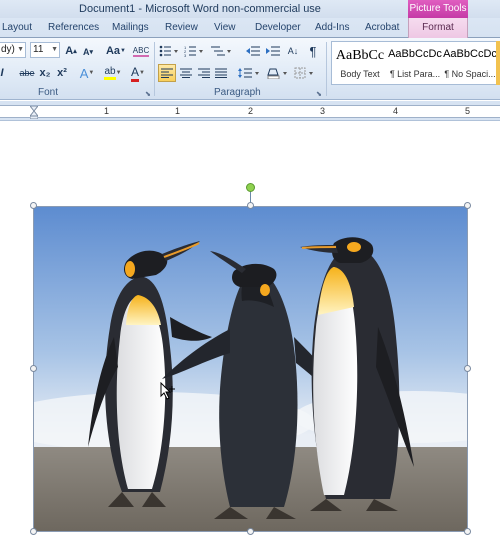 This screenshot has height=553, width=500. I want to click on svg-text: 3, so click(185, 55).